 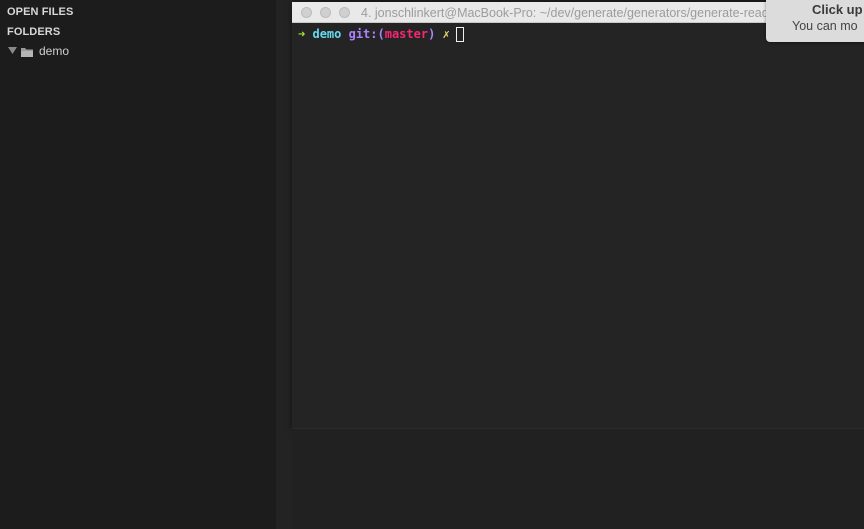 What do you see at coordinates (837, 9) in the screenshot?
I see `notification-title: Click up` at bounding box center [837, 9].